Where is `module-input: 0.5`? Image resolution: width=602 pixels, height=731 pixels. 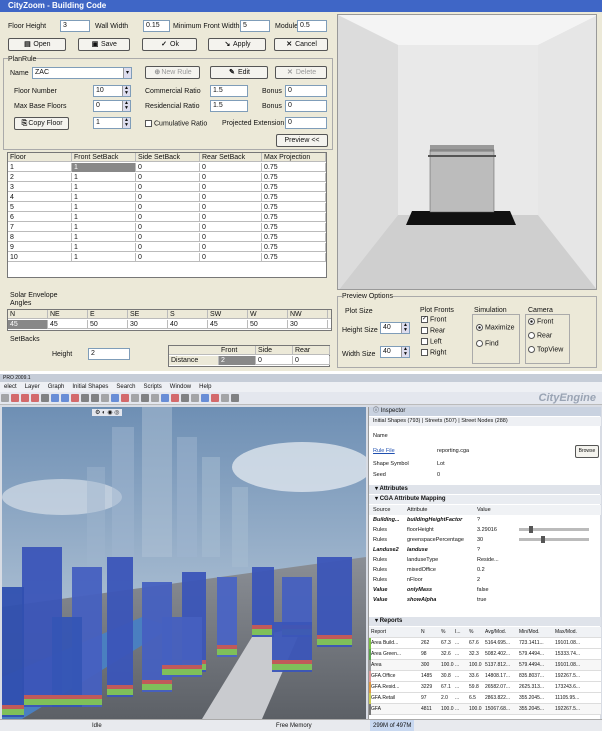
module-input: 0.5 is located at coordinates (312, 26).